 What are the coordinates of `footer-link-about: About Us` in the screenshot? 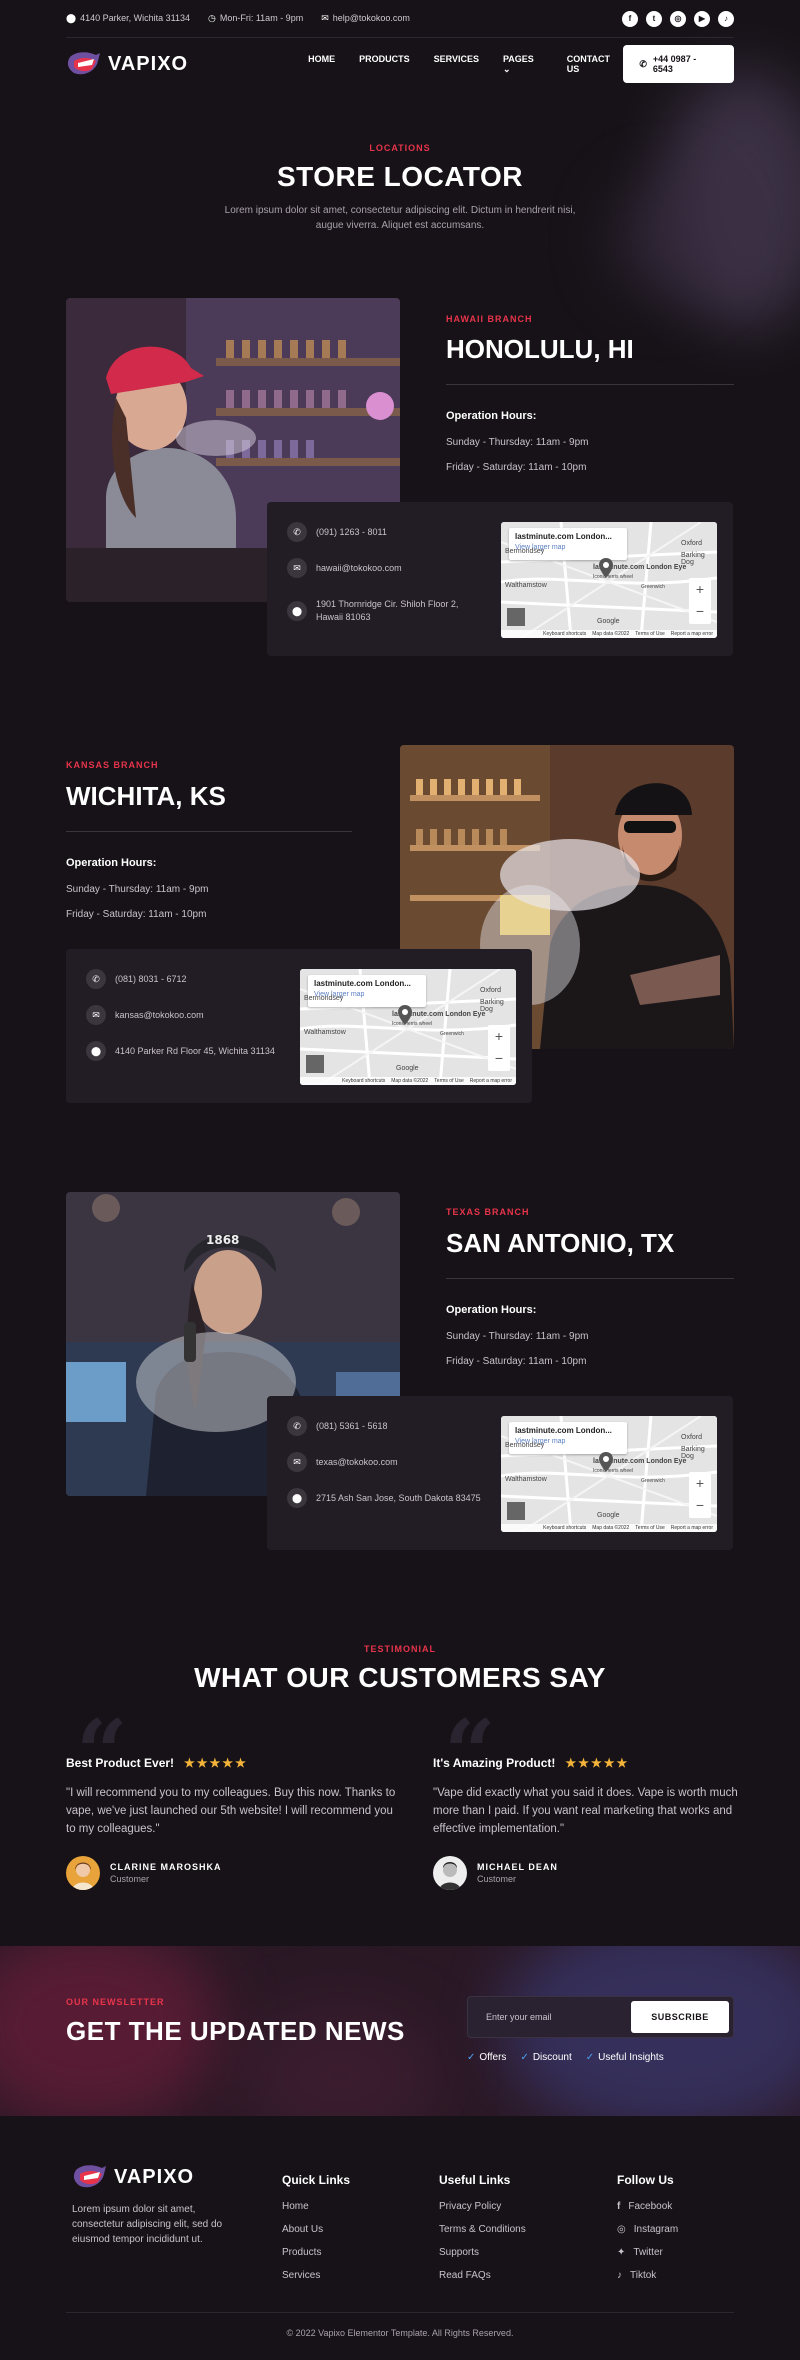 It's located at (316, 2229).